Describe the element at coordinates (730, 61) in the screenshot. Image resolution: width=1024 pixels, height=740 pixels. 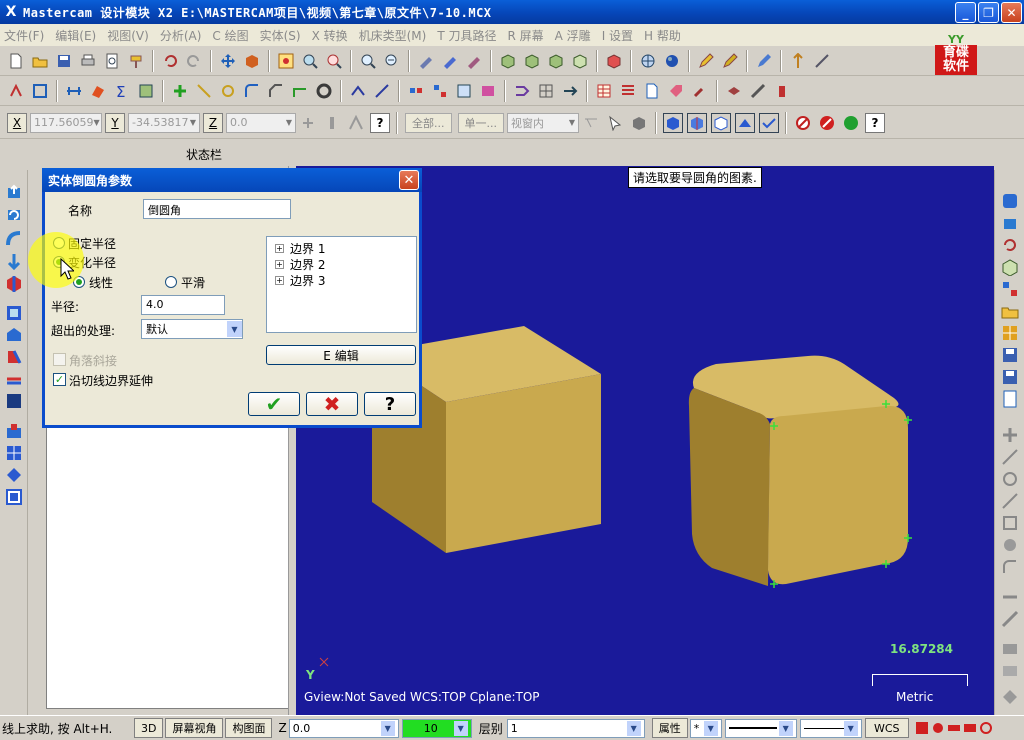
I see `pencil-plus-icon` at that location.